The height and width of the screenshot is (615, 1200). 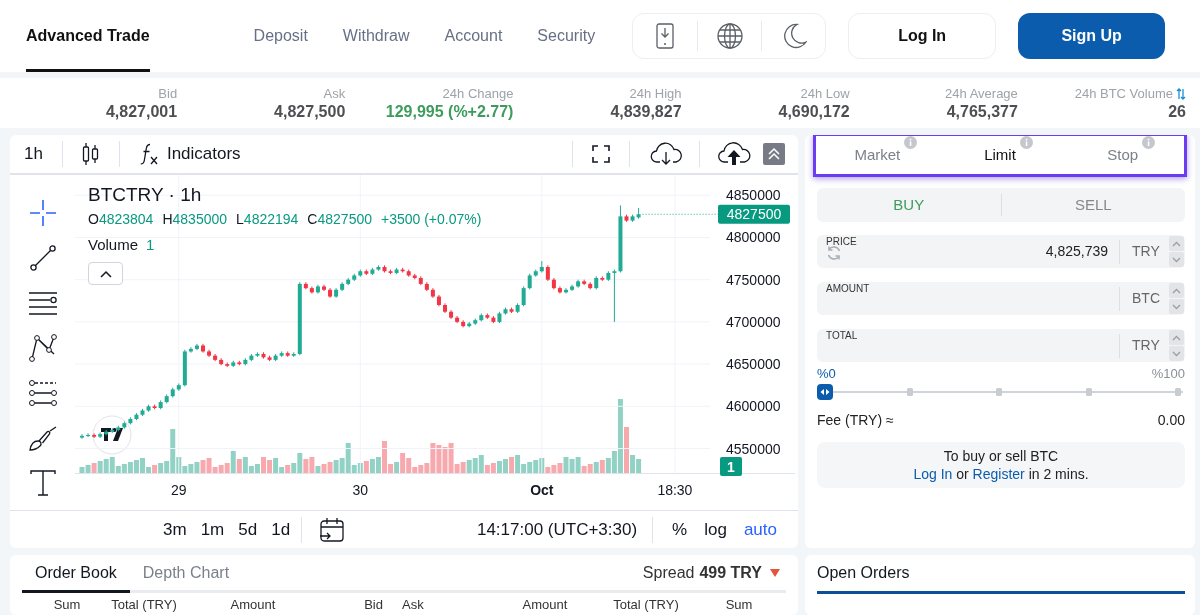 I want to click on order-type-tab: Market, so click(x=877, y=155).